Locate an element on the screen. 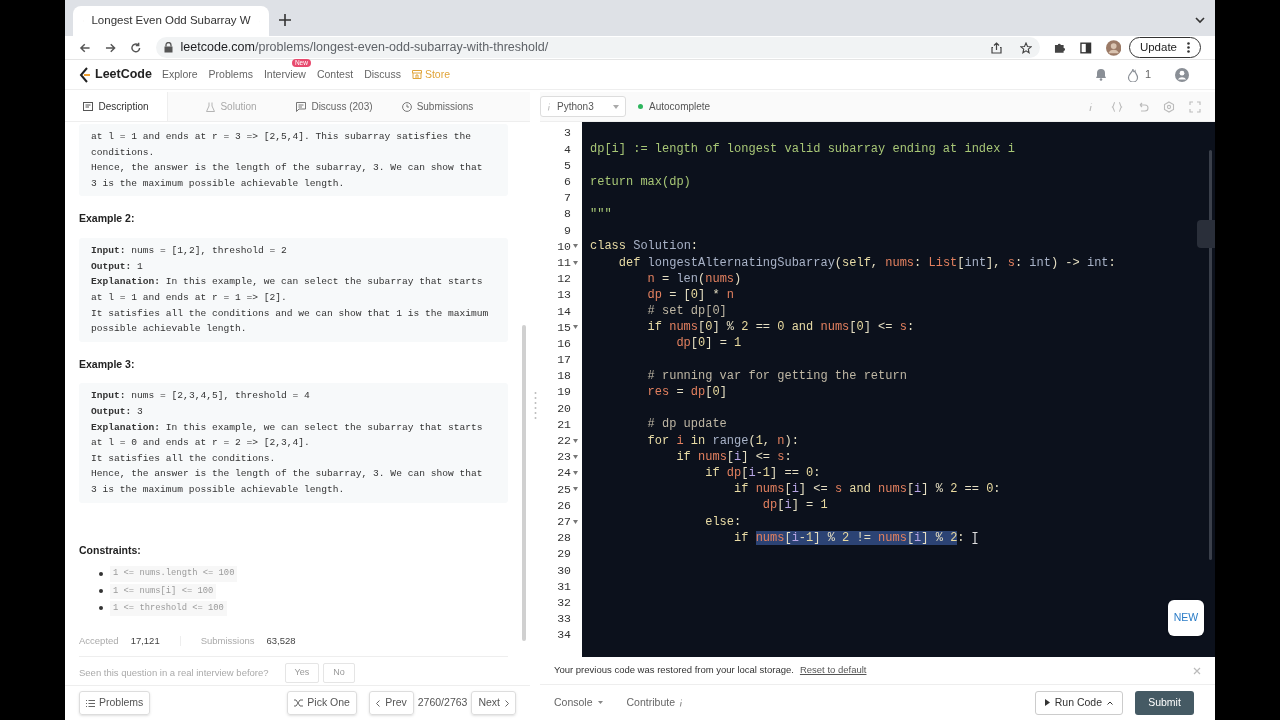  nav-link: Interview is located at coordinates (284, 74).